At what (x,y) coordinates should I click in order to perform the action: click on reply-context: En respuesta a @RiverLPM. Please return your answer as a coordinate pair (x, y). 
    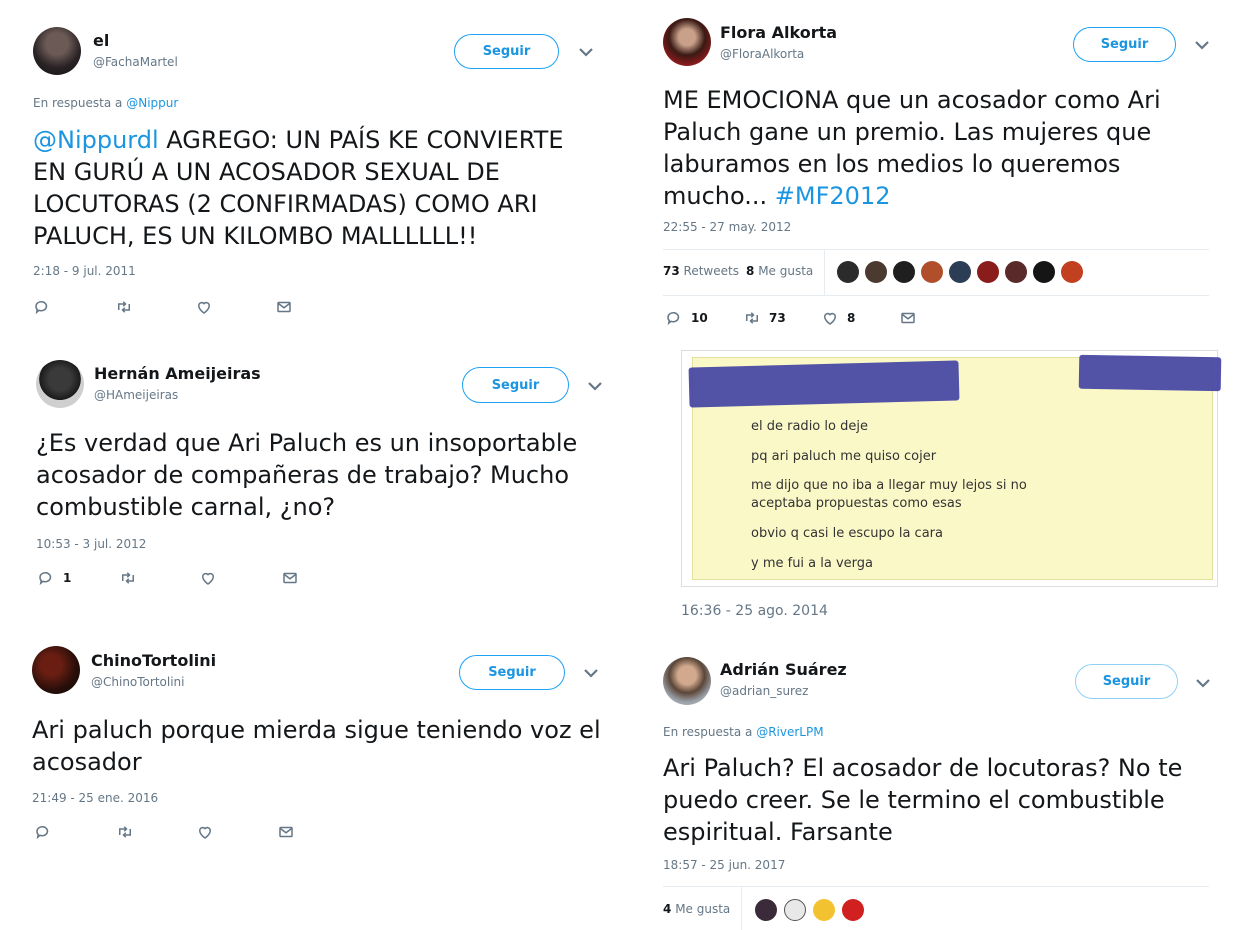
    Looking at the image, I should click on (743, 732).